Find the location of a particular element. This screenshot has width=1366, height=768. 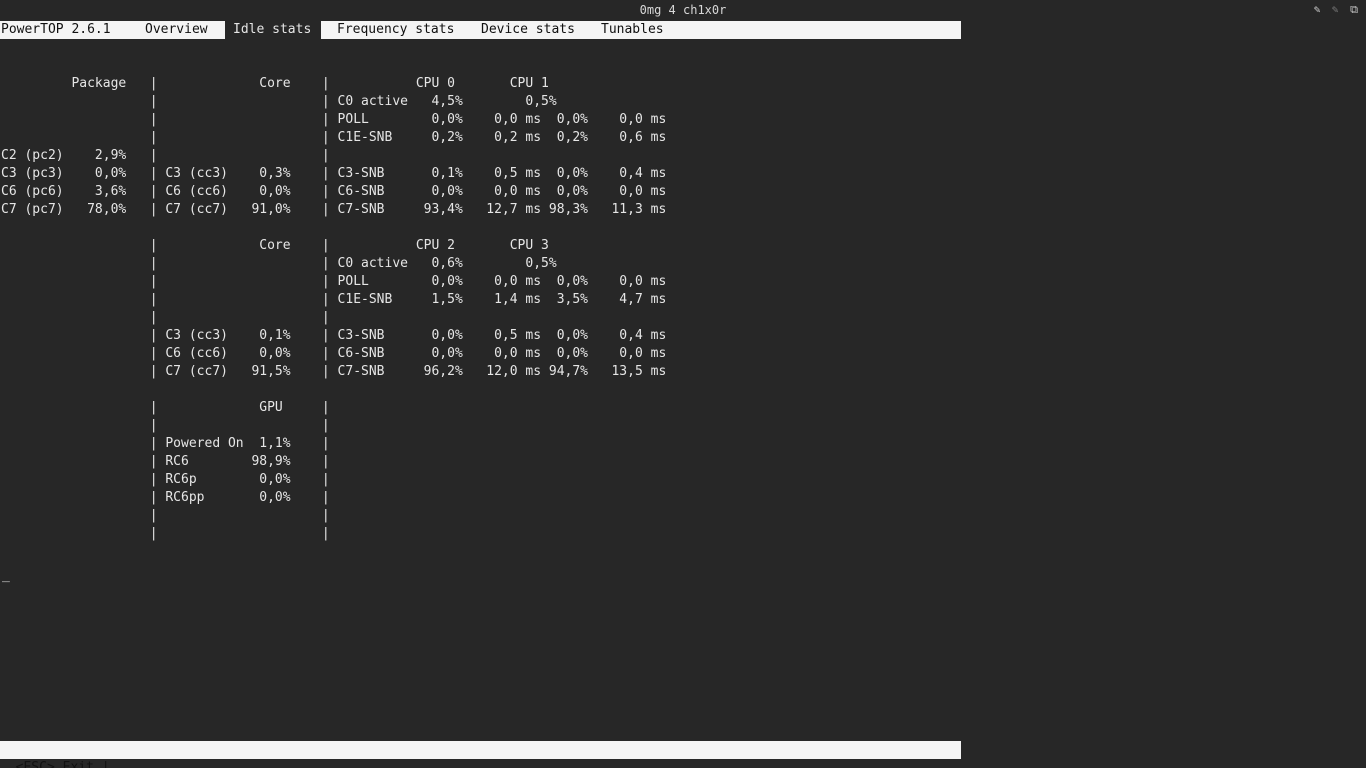

stats-line: | | C1E-SNB 1,5% 1,4 ms 3,5% 4,7 ms is located at coordinates (334, 299).